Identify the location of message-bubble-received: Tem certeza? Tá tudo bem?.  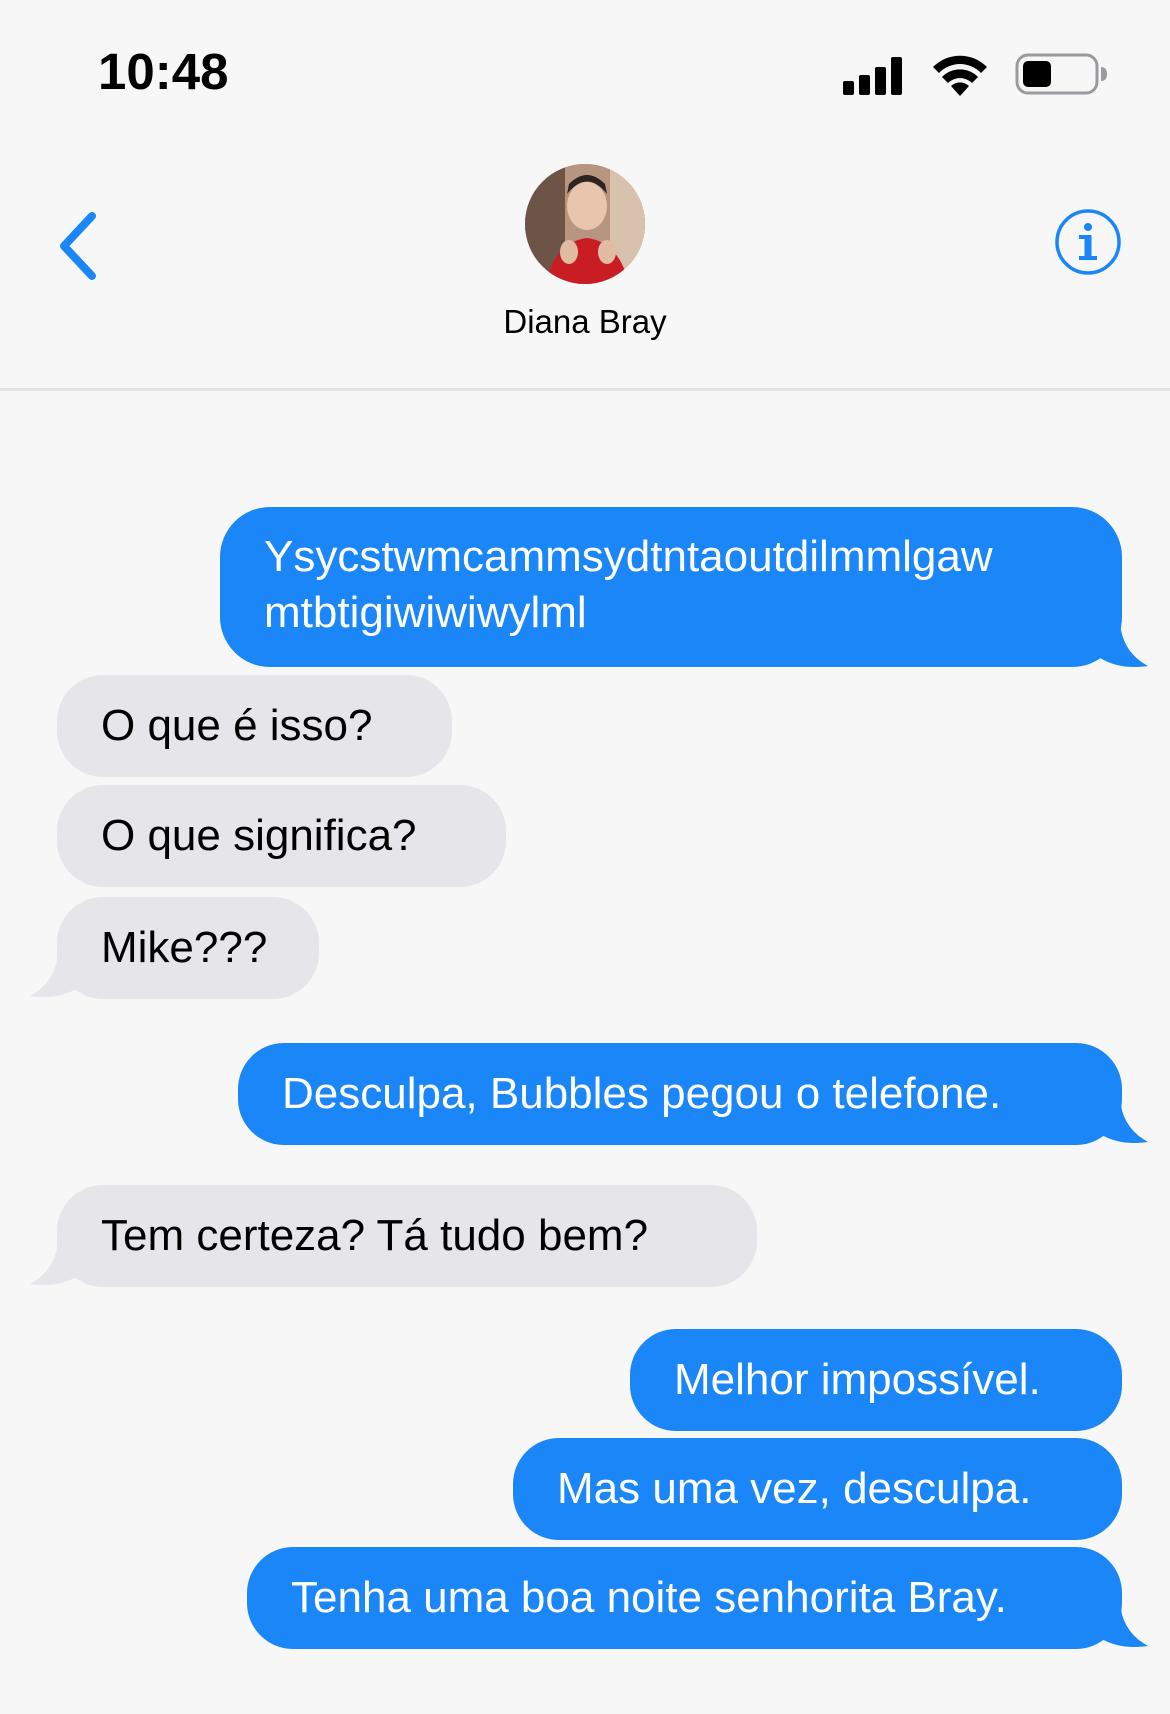
(407, 1236).